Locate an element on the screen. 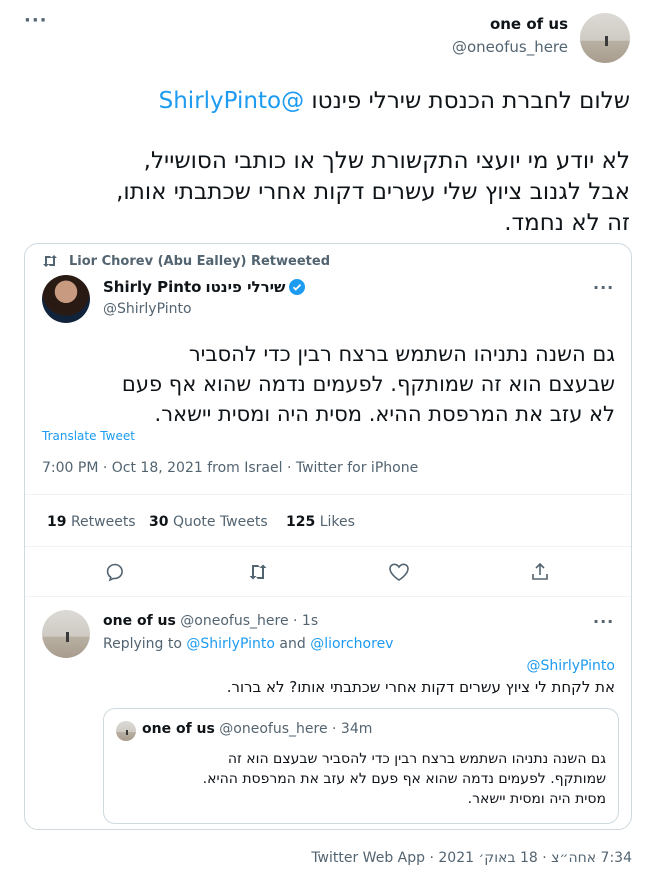  quoted-author-avatar is located at coordinates (126, 731).